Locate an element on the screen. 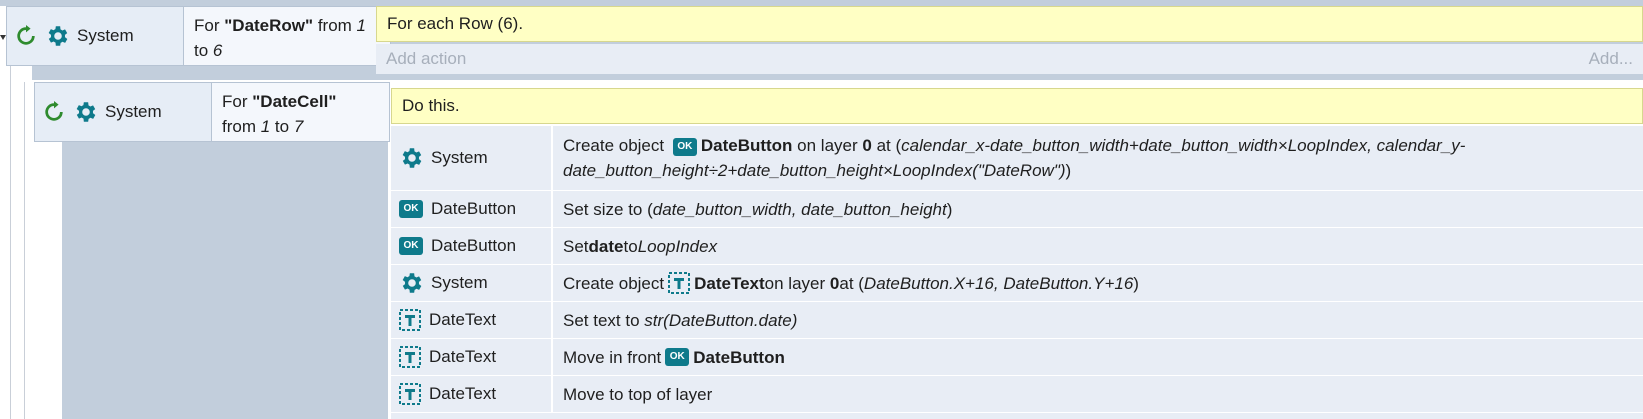 The image size is (1643, 419). action-text: Set date to LoopIndex is located at coordinates (640, 246).